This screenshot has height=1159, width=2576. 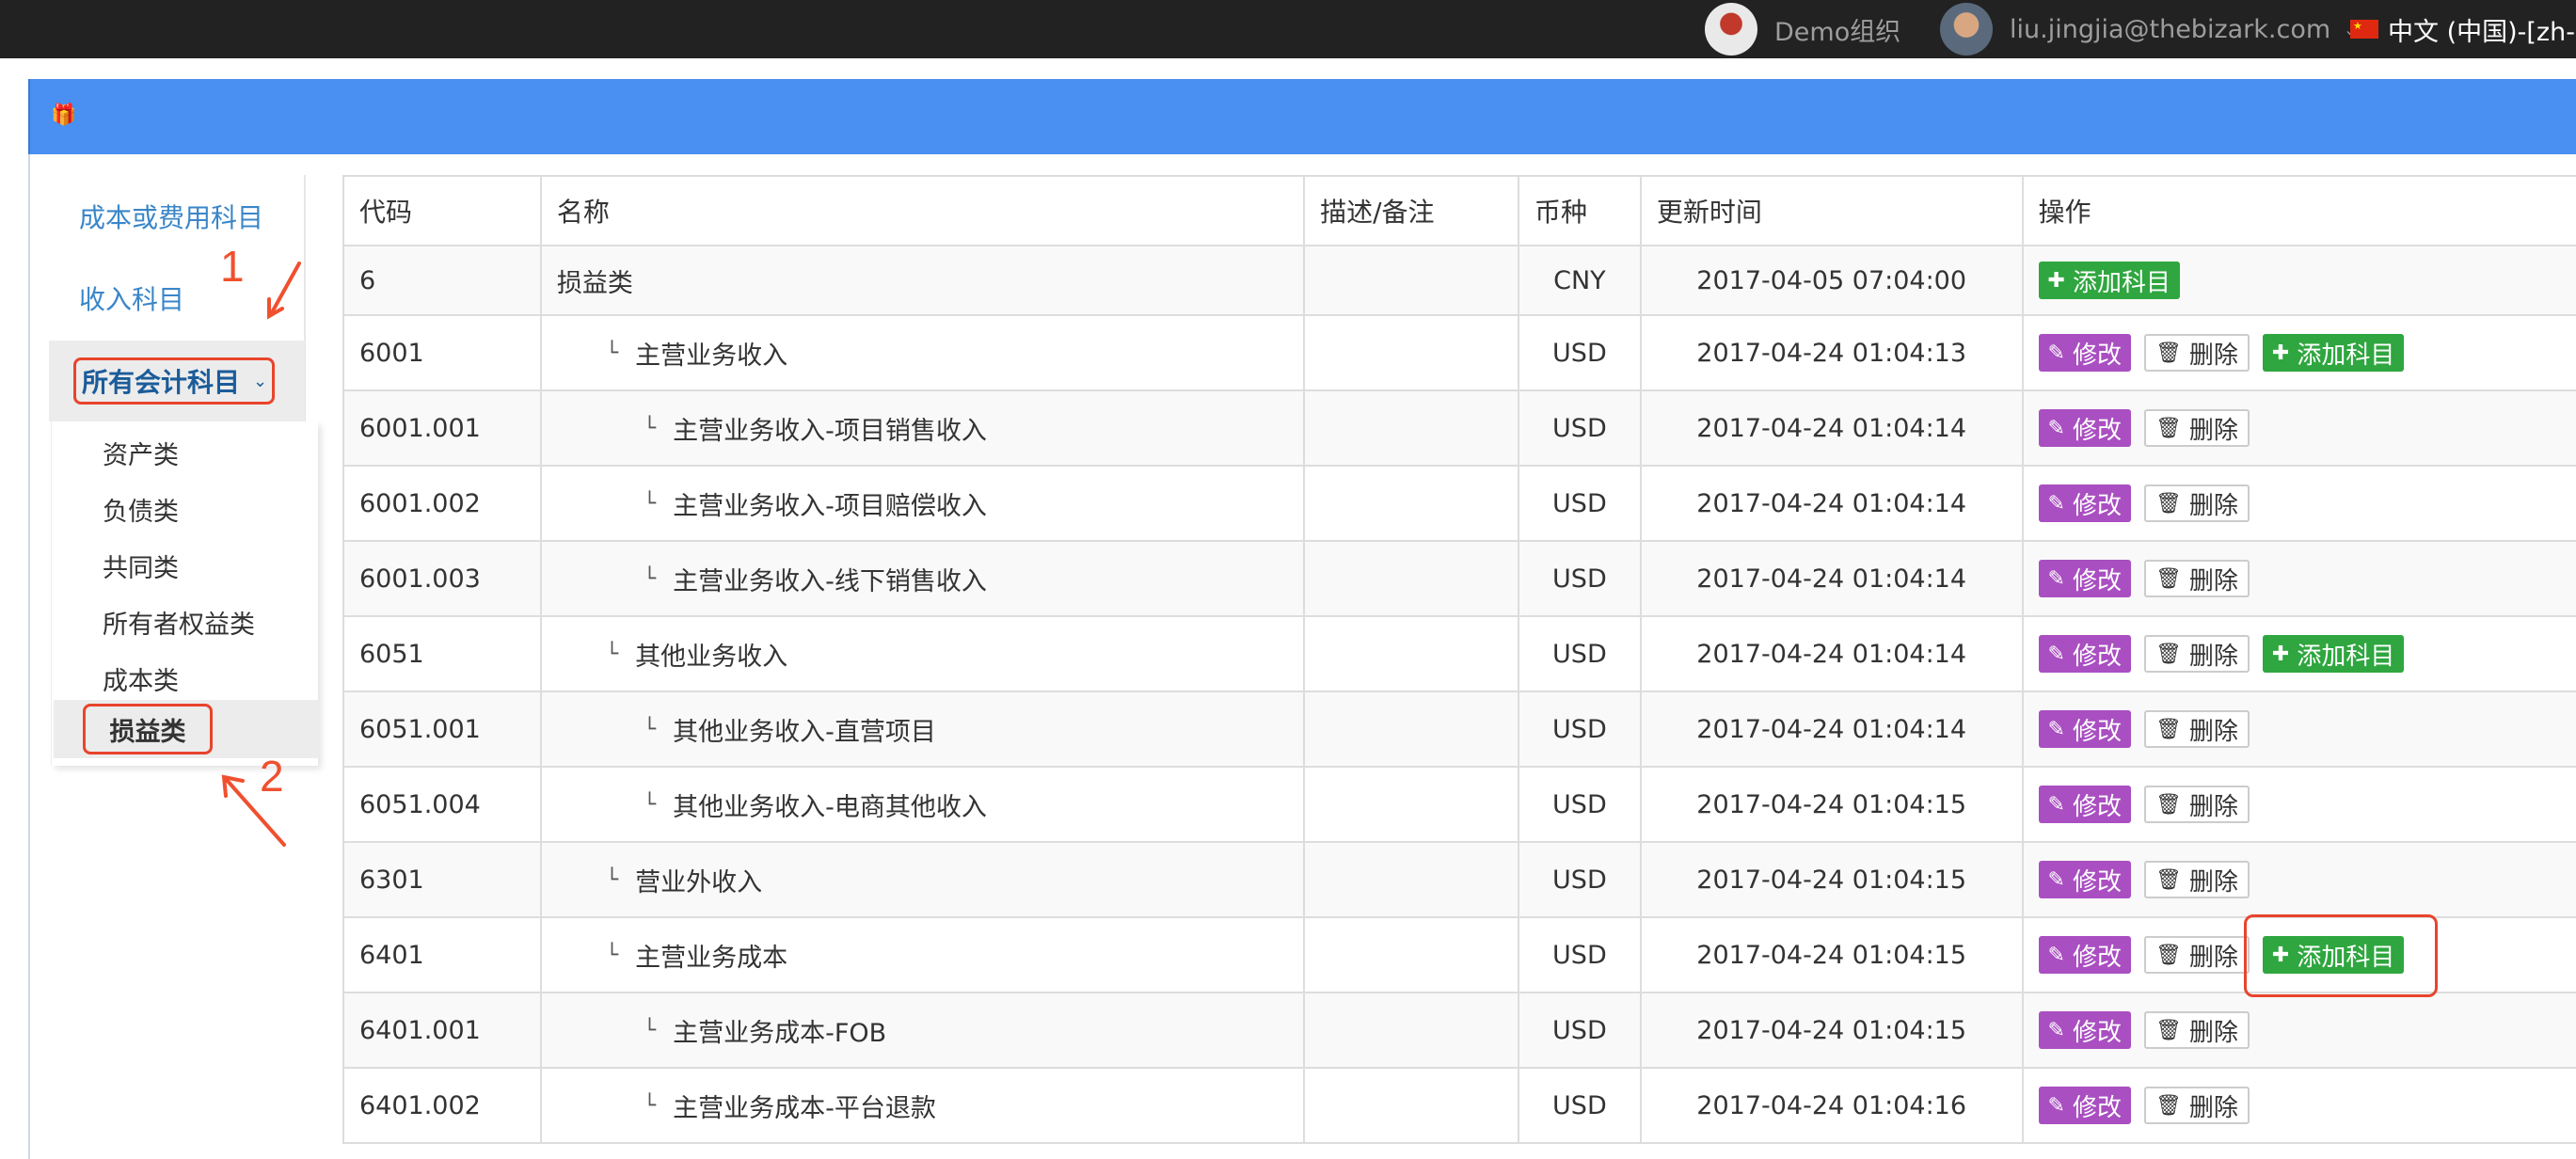 What do you see at coordinates (171, 217) in the screenshot?
I see `sidebar-link-cost-accounts: 成本或费用科目` at bounding box center [171, 217].